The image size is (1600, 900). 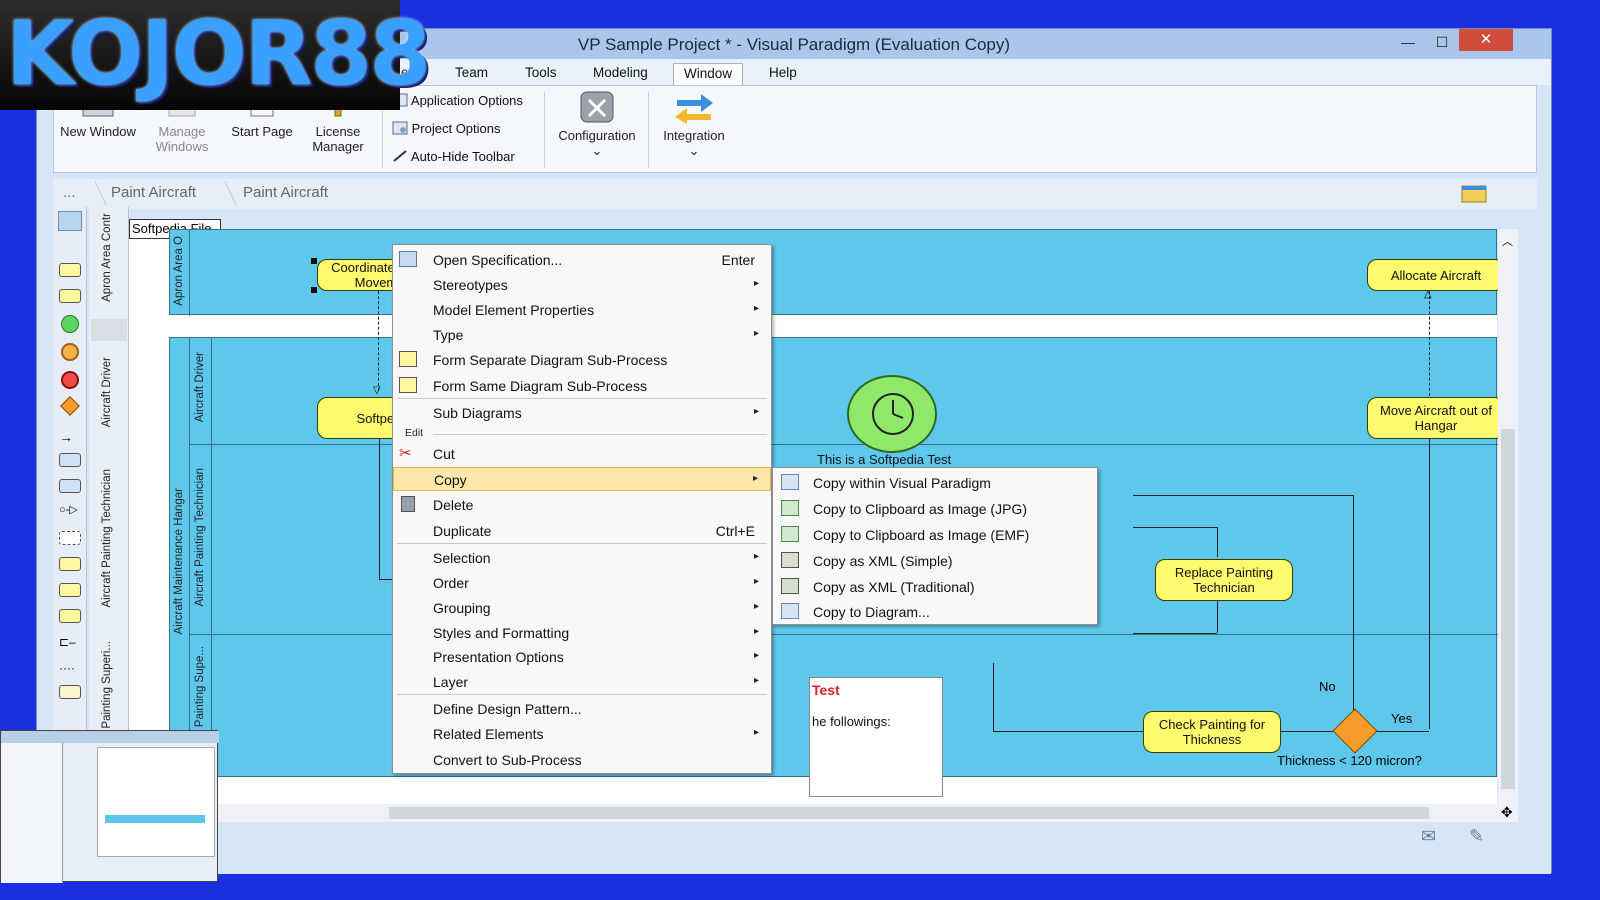 I want to click on menu-label: Copy within Visual Paradigm, so click(x=902, y=483).